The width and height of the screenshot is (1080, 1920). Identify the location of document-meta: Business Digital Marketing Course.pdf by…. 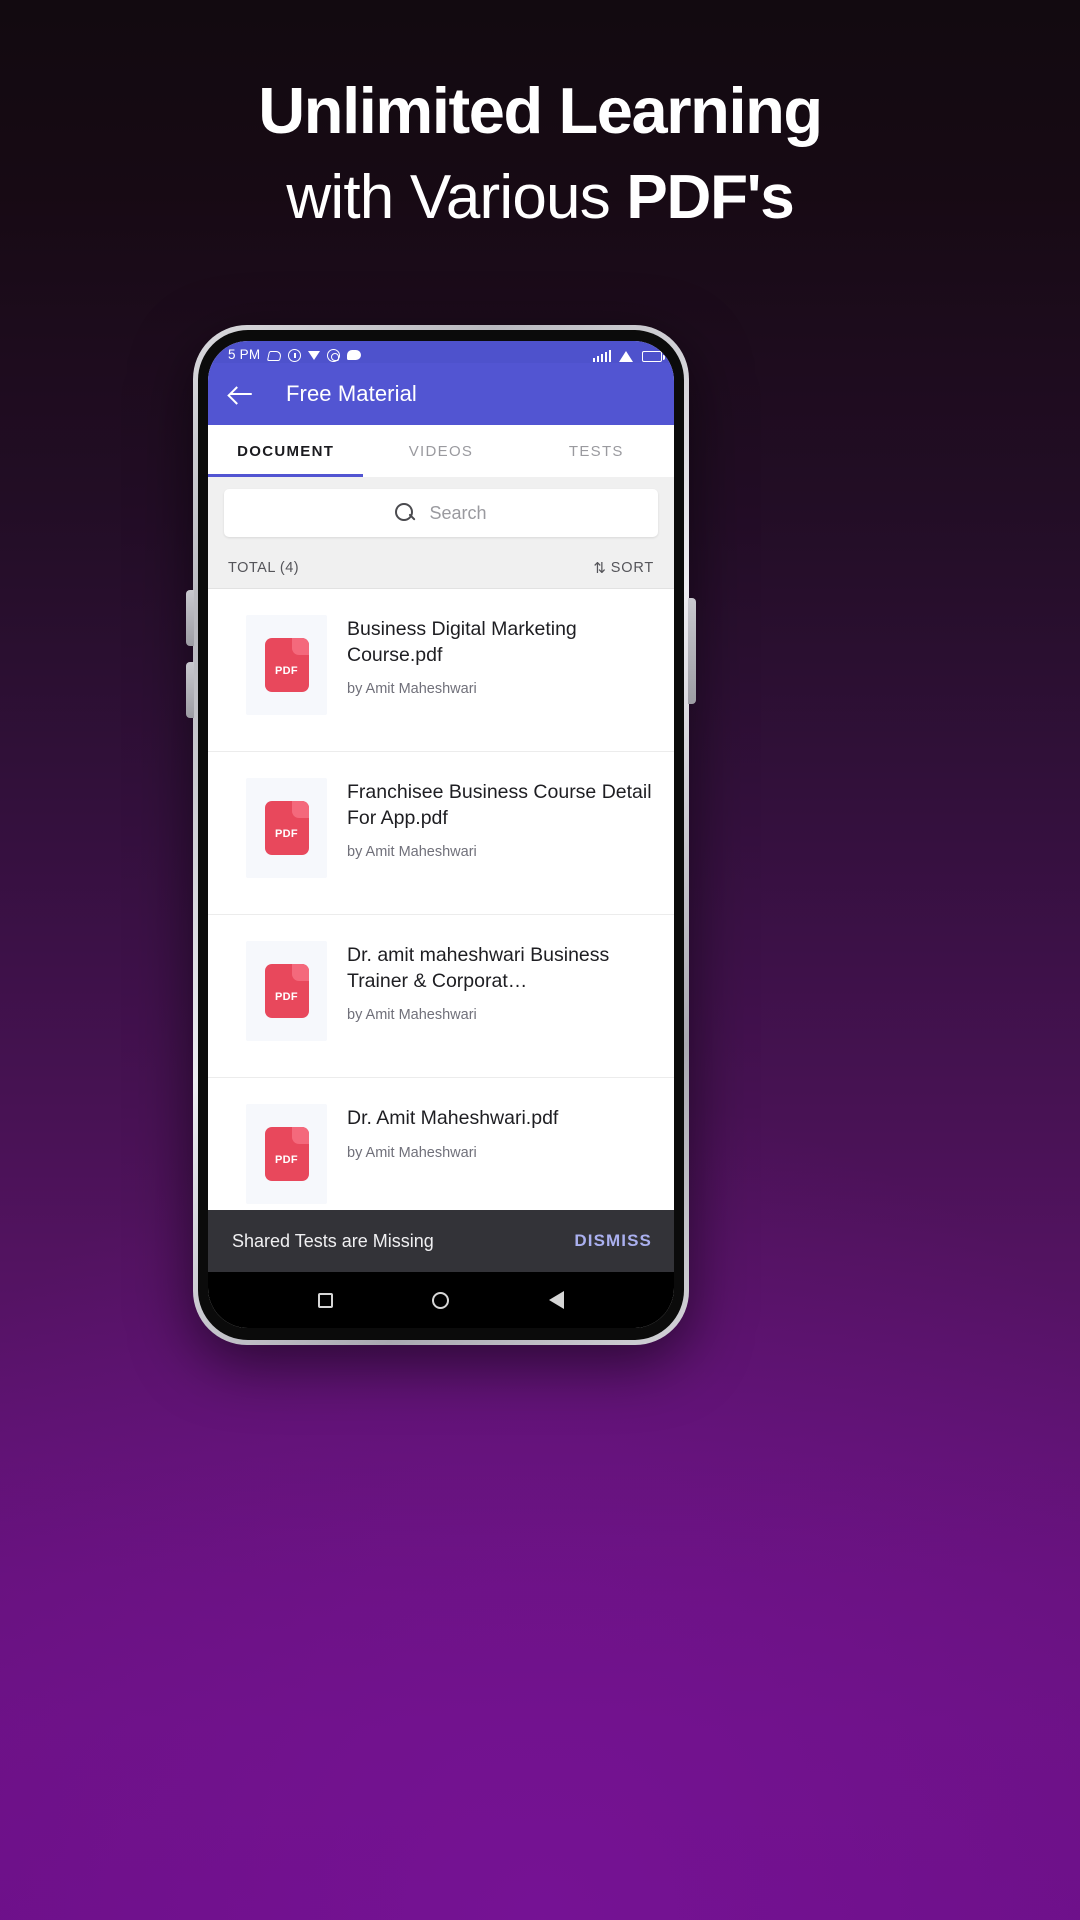
(499, 656).